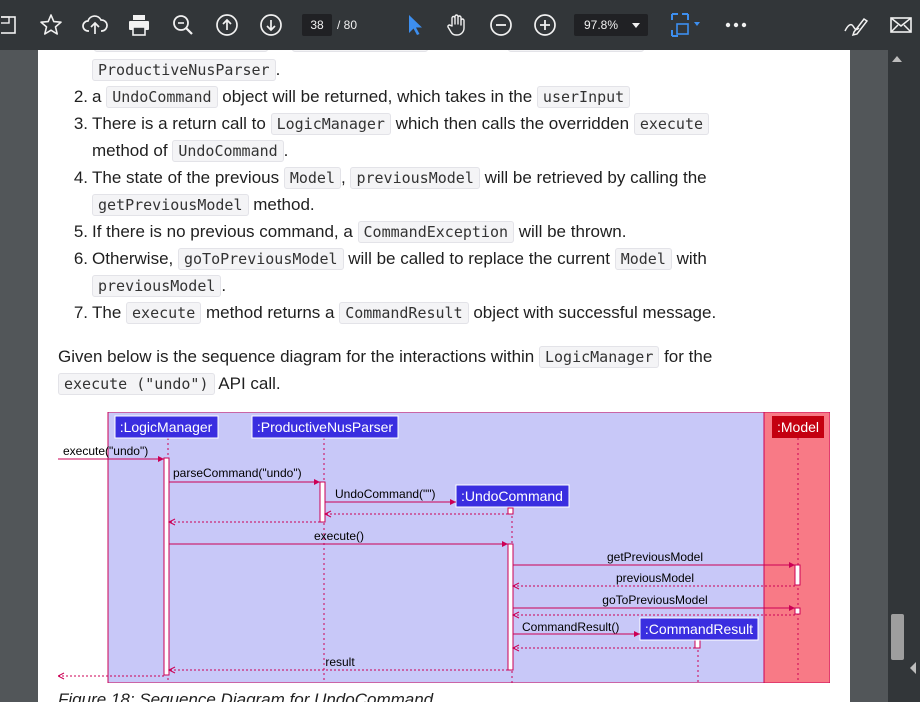  I want to click on paragraph-line: execute ("undo") API call., so click(169, 383).